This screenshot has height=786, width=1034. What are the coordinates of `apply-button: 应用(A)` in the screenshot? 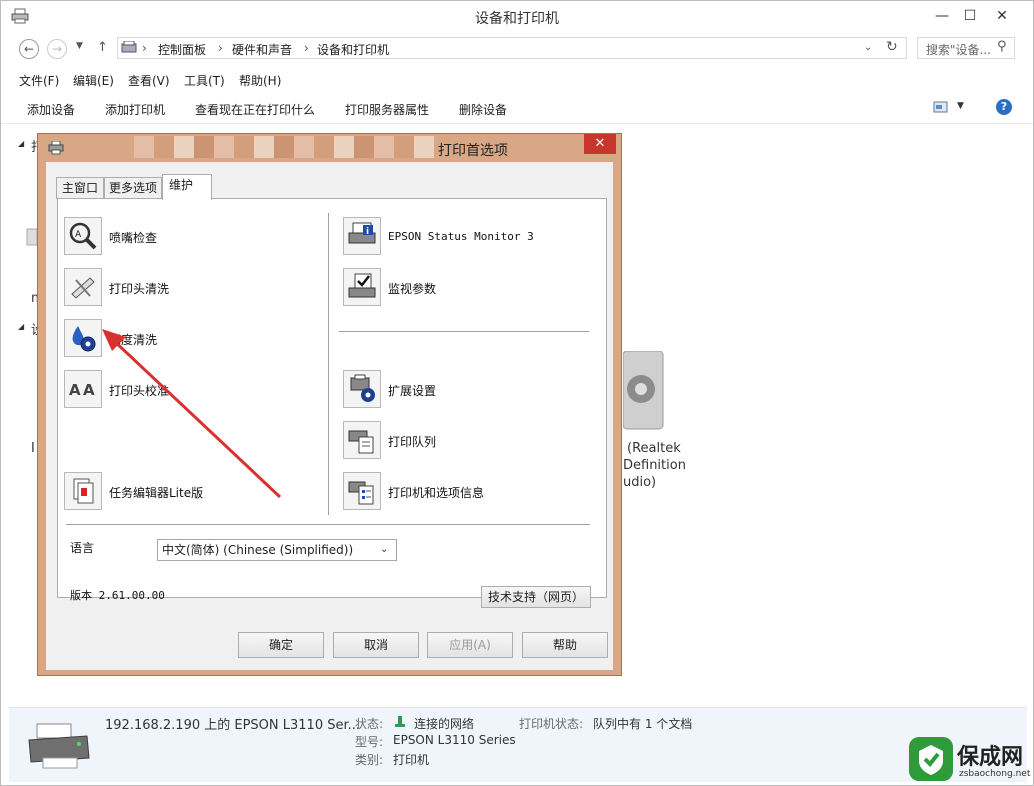 It's located at (470, 645).